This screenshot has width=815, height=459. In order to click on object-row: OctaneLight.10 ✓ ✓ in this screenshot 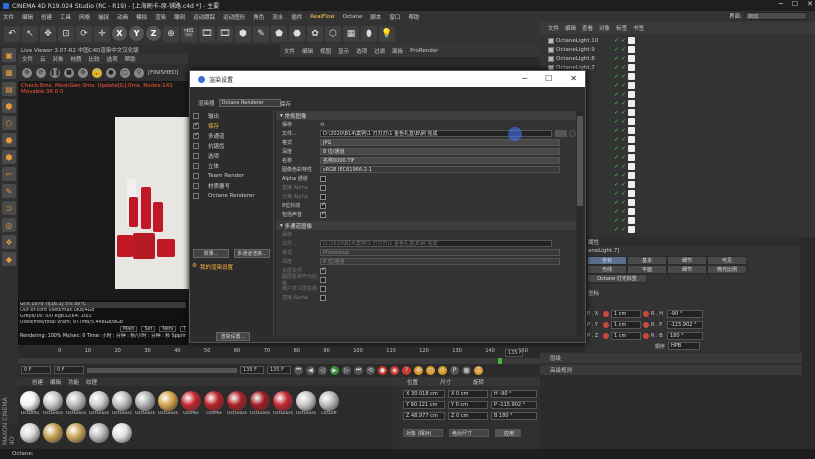, I will do `click(592, 40)`.